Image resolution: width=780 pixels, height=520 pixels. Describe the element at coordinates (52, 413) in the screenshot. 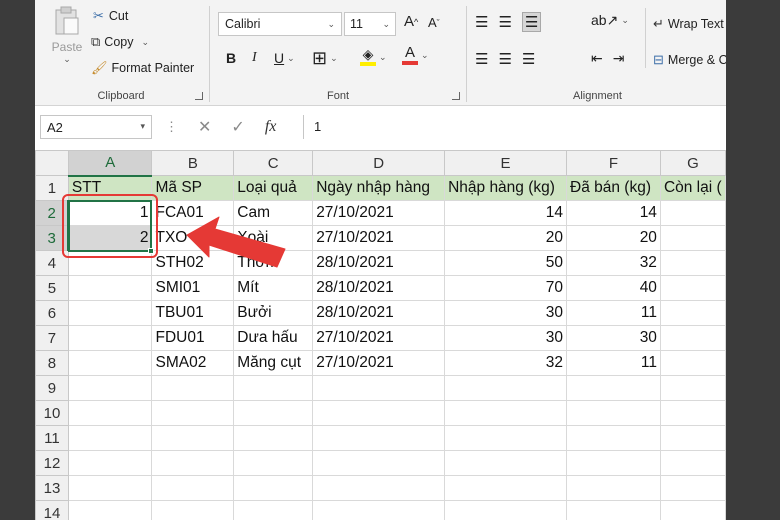

I see `row-header: 10` at that location.